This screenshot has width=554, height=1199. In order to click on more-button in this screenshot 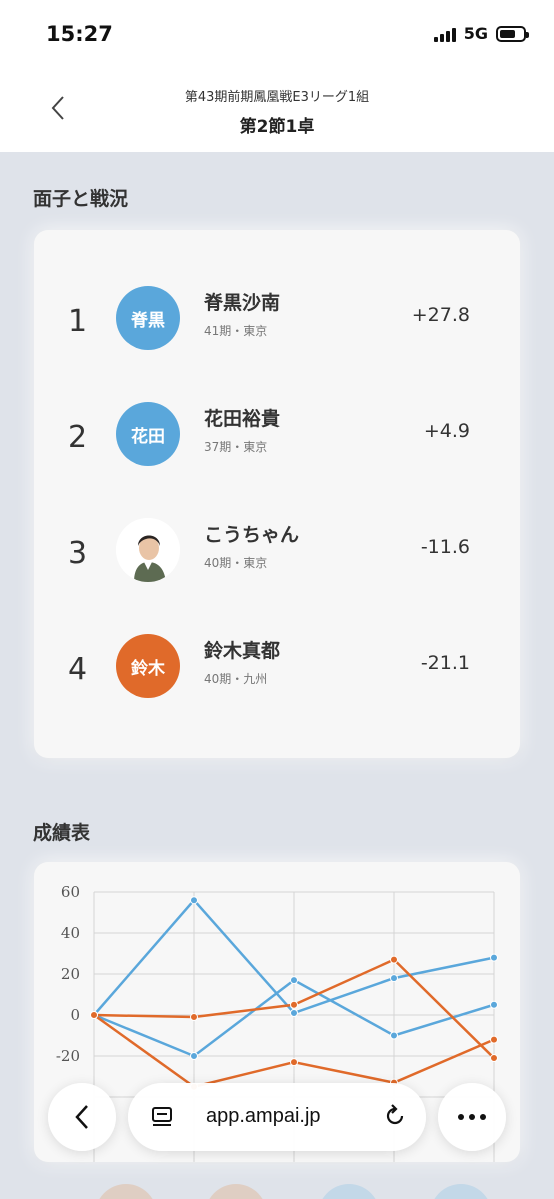, I will do `click(472, 1117)`.